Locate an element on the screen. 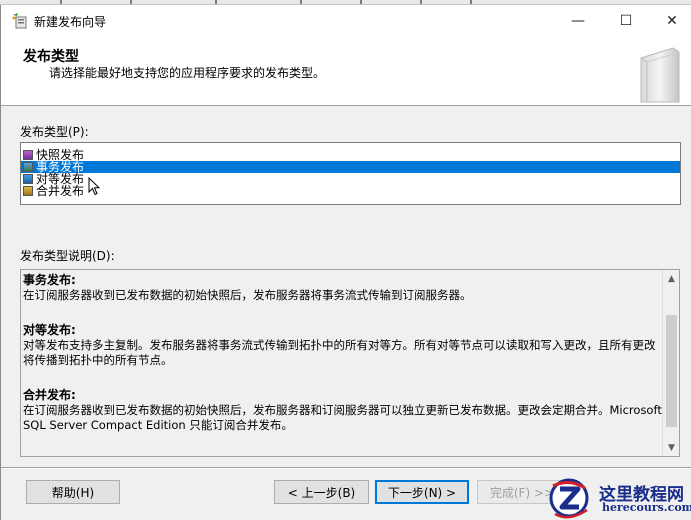 Image resolution: width=691 pixels, height=520 pixels. title-bar: 新建发布向导 — ☐ ✕ is located at coordinates (346, 20).